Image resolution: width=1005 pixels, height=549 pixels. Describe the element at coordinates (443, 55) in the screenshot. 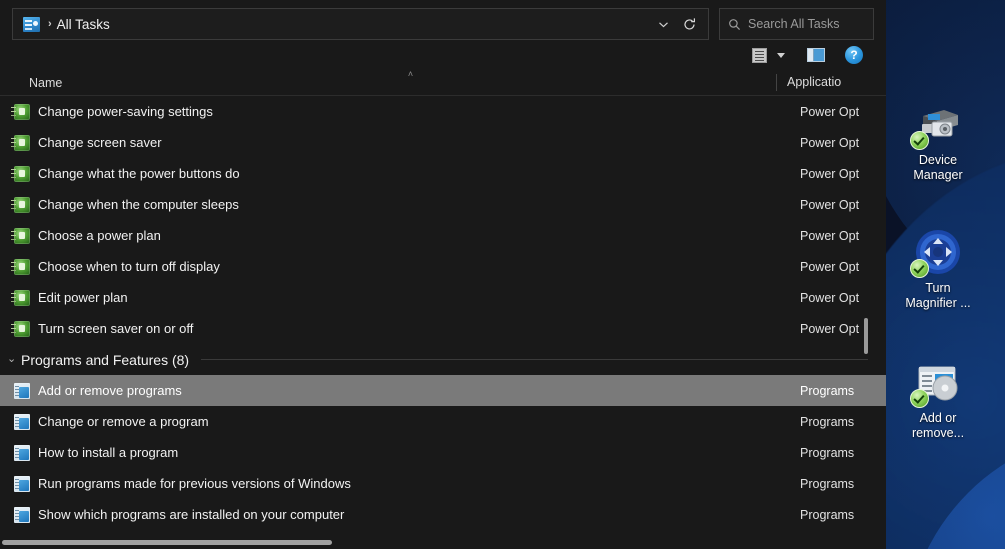

I see `toolbar: ?` at that location.